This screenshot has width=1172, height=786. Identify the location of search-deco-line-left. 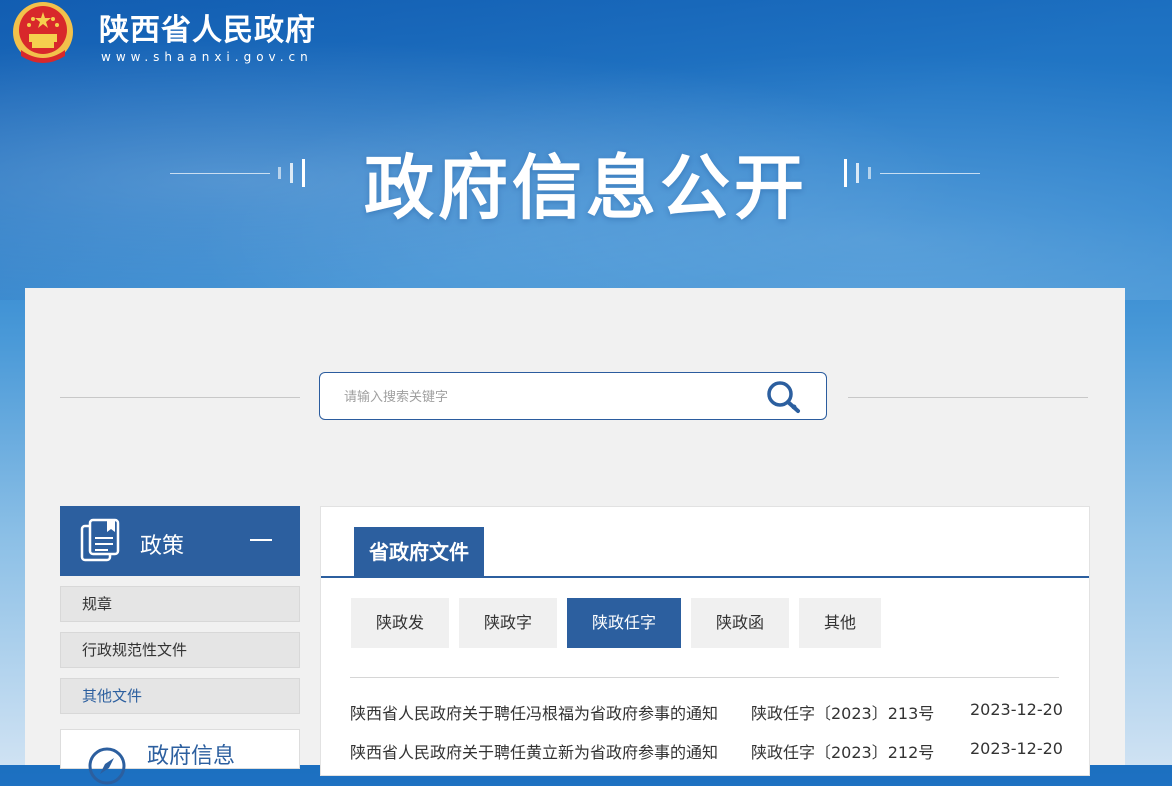
(180, 397).